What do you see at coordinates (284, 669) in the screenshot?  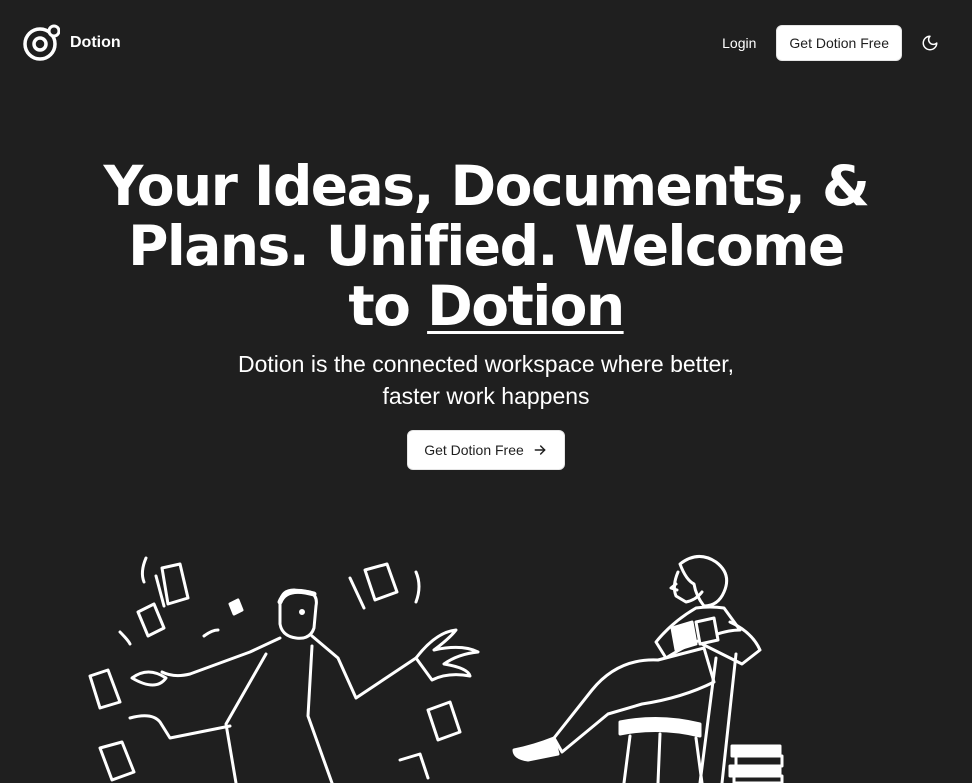 I see `documents-illustration` at bounding box center [284, 669].